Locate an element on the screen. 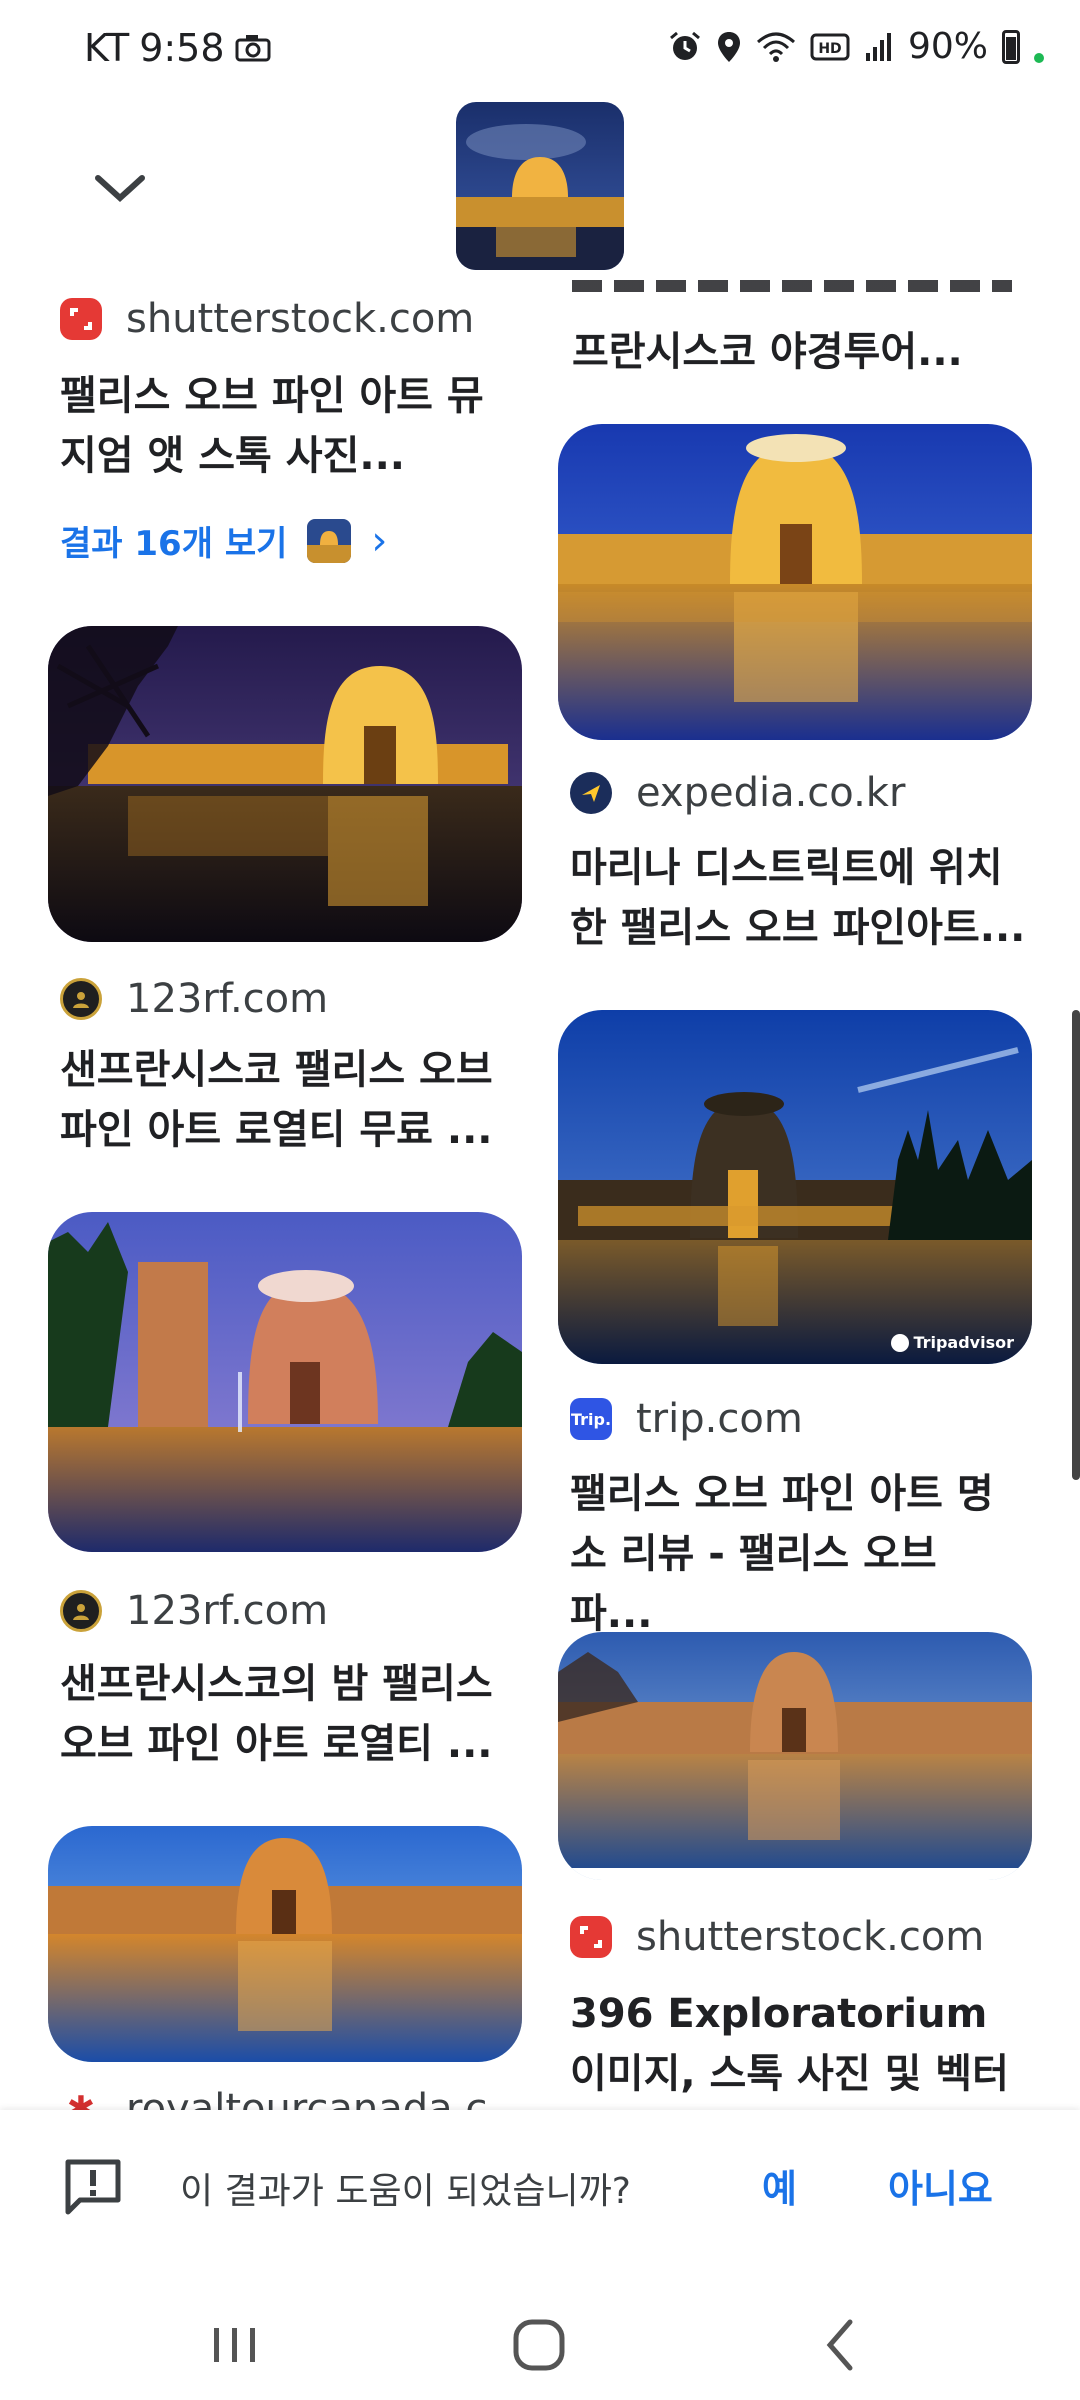 Image resolution: width=1080 pixels, height=2400 pixels. home-icon is located at coordinates (539, 2345).